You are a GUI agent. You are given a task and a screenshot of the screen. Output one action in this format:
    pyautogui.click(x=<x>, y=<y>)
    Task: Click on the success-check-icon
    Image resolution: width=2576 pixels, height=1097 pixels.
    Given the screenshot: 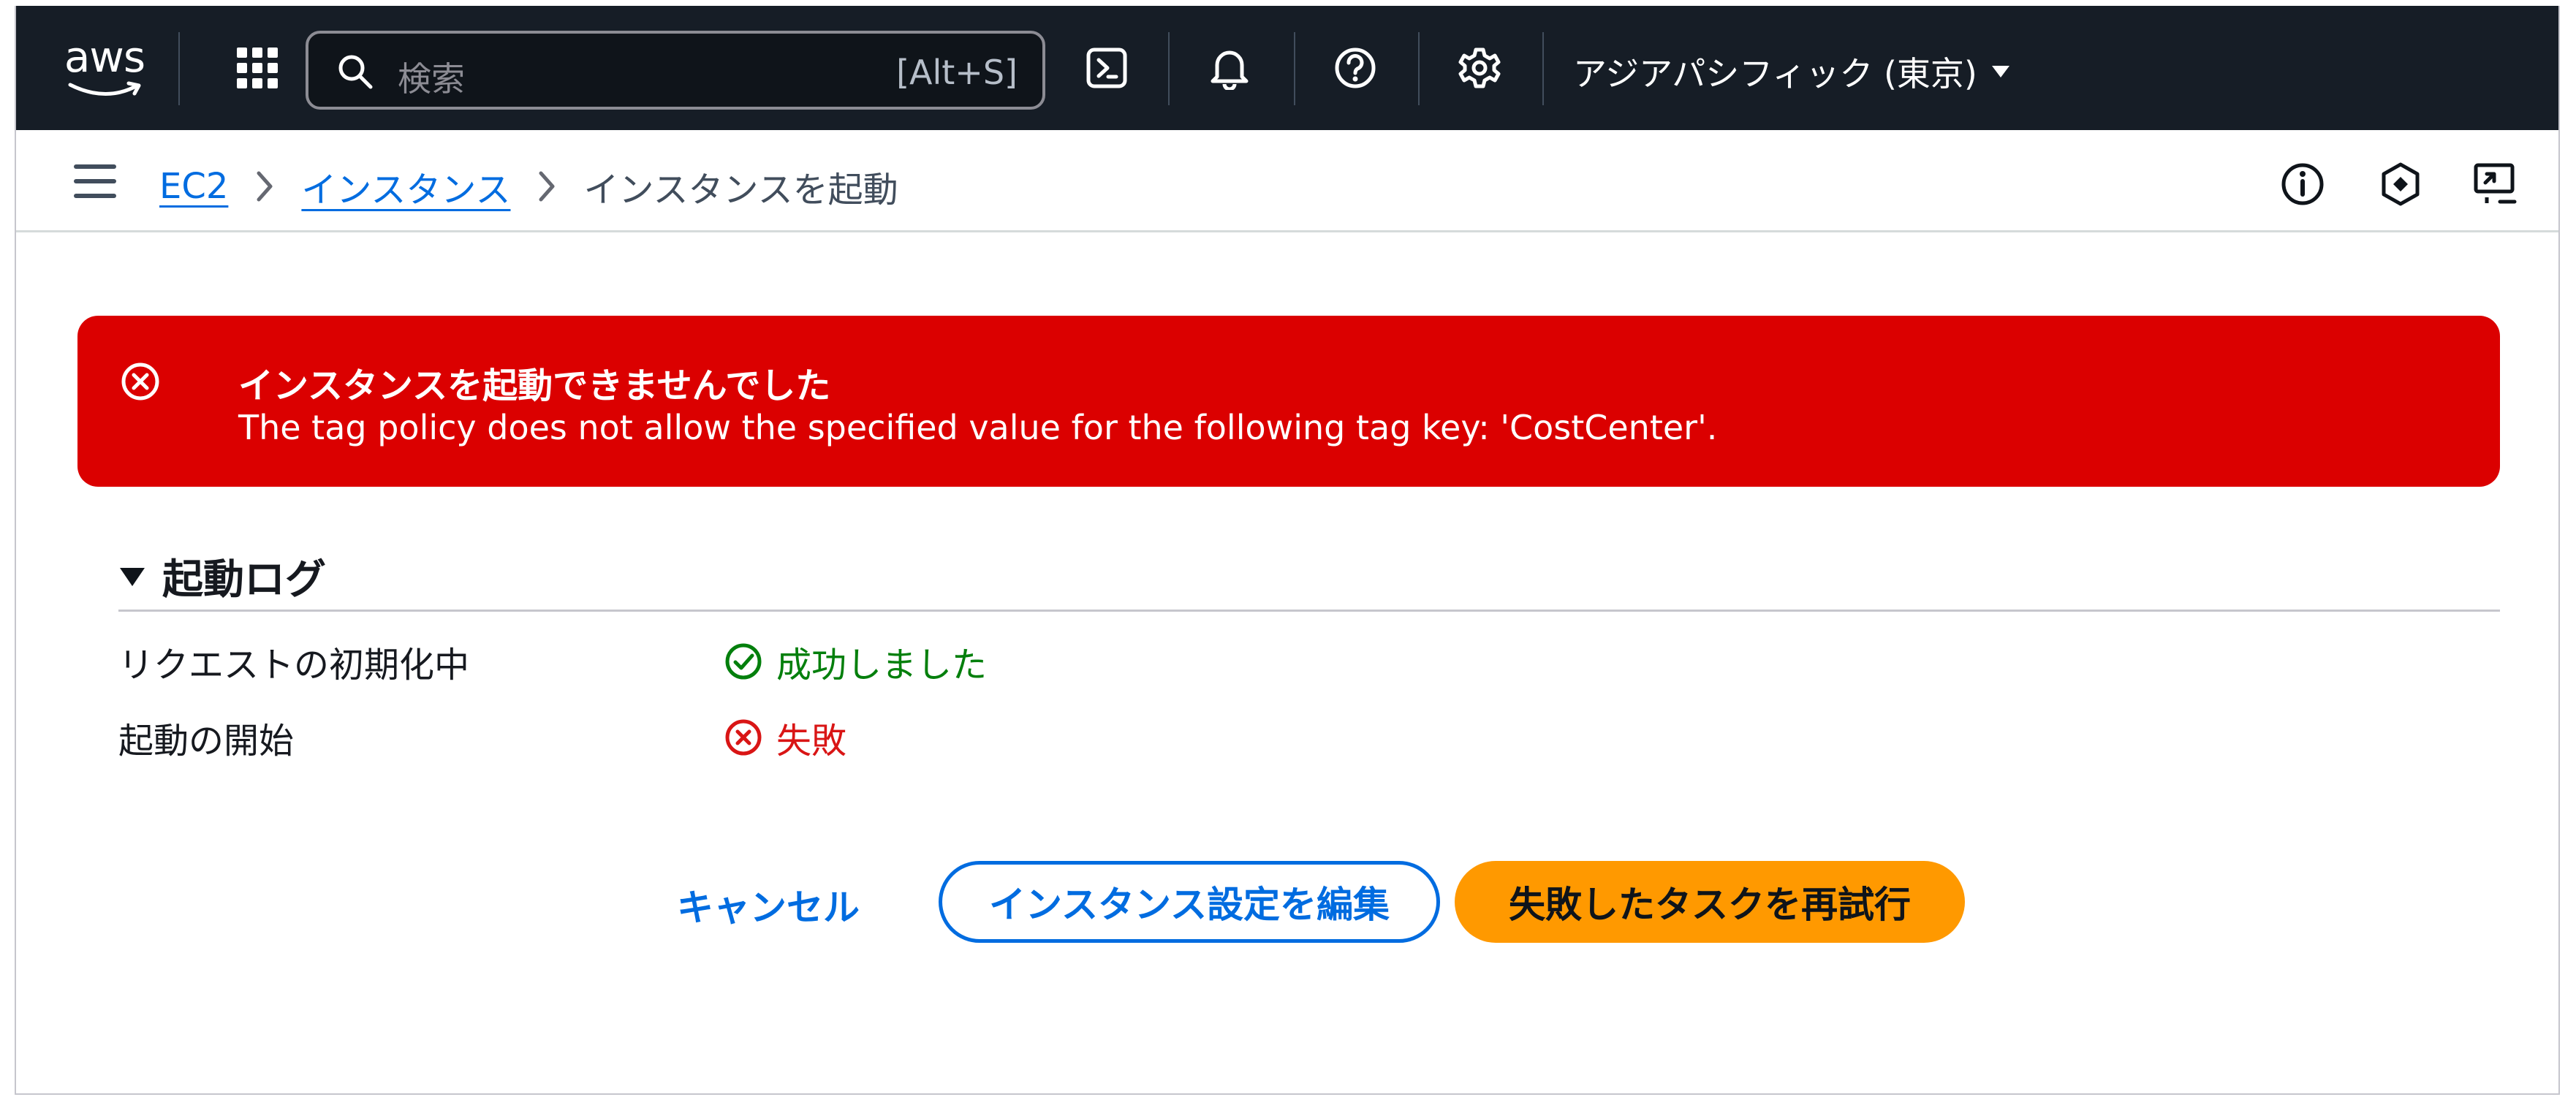 What is the action you would take?
    pyautogui.click(x=743, y=661)
    